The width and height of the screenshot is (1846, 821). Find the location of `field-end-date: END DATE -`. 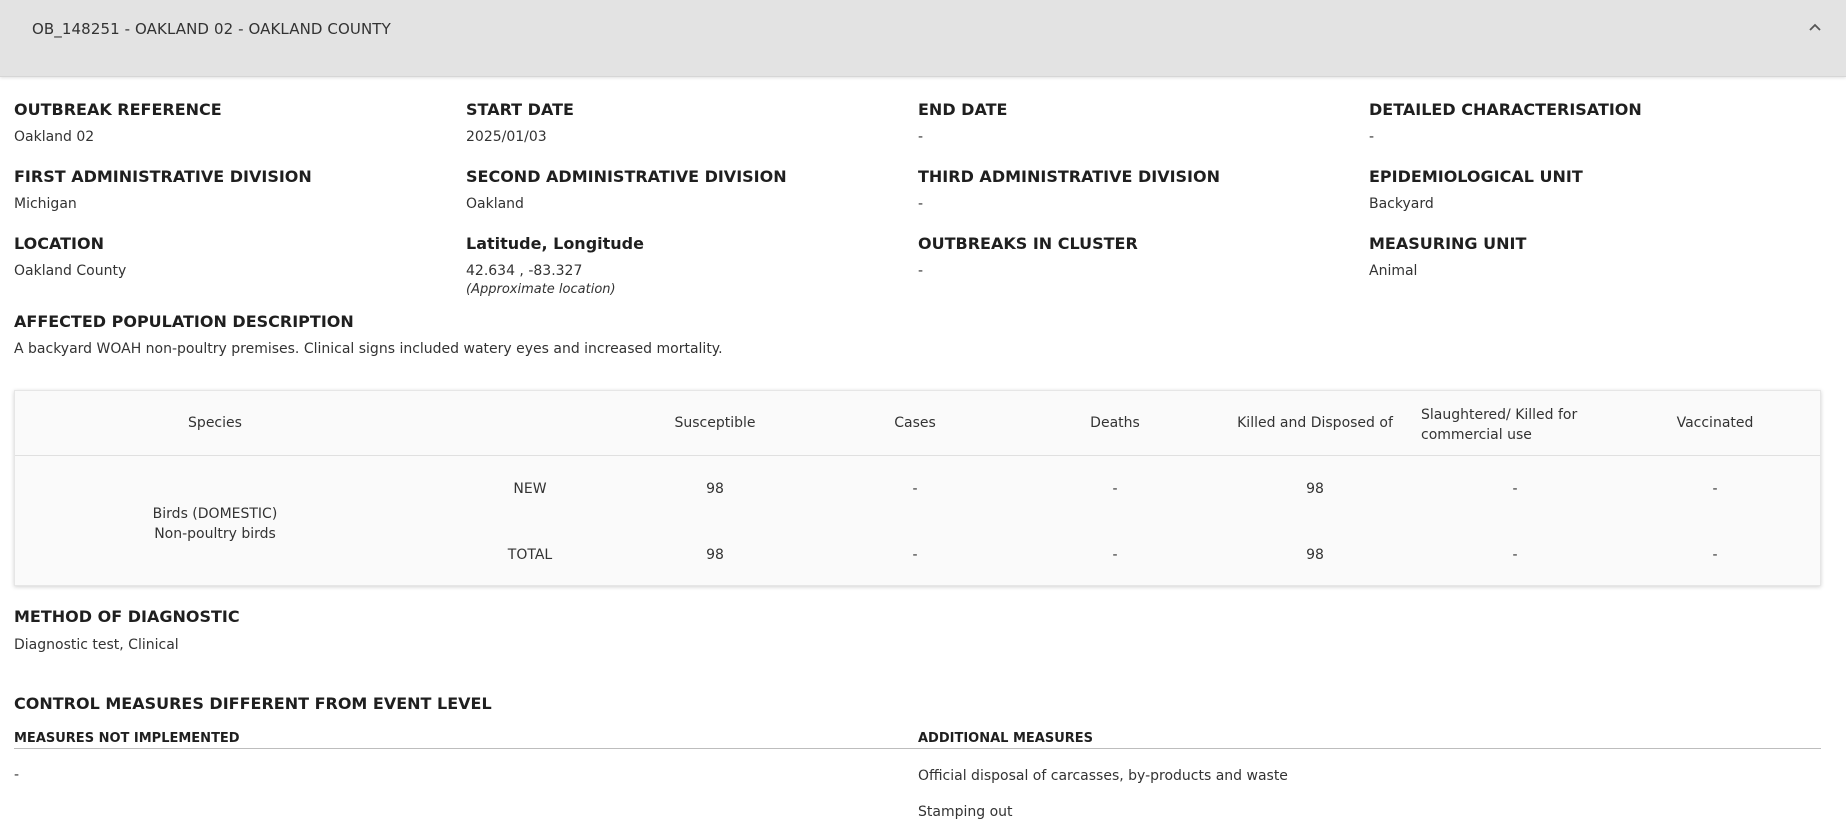

field-end-date: END DATE - is located at coordinates (1138, 122).